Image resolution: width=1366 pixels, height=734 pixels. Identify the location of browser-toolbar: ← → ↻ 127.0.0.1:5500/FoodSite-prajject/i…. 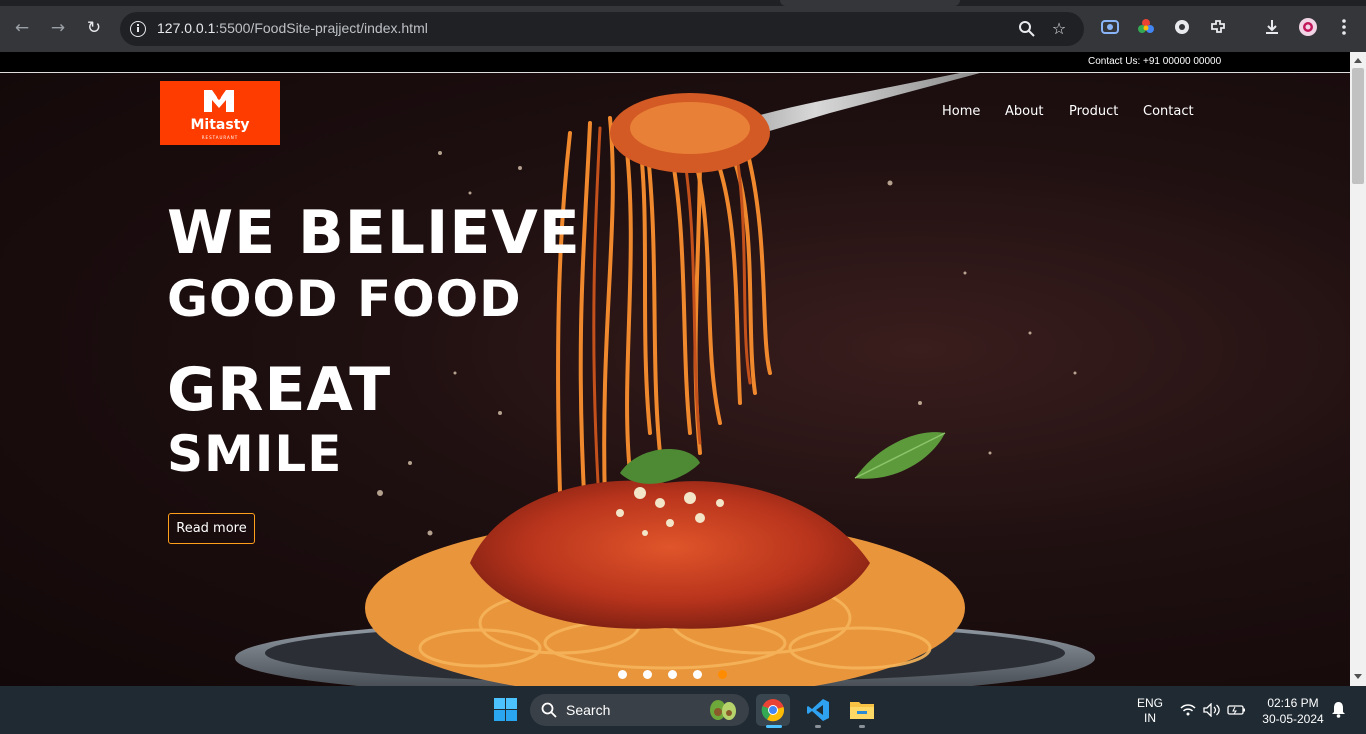
(683, 26).